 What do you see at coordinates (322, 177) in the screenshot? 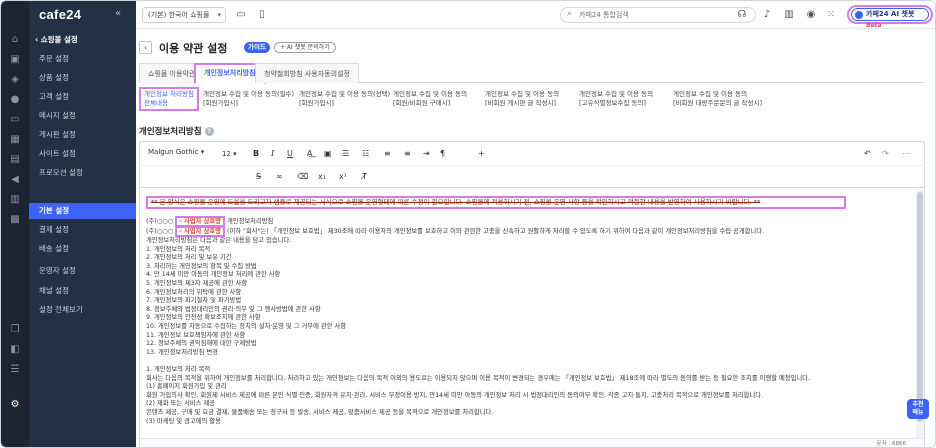
I see `subscript-icon: x₁` at bounding box center [322, 177].